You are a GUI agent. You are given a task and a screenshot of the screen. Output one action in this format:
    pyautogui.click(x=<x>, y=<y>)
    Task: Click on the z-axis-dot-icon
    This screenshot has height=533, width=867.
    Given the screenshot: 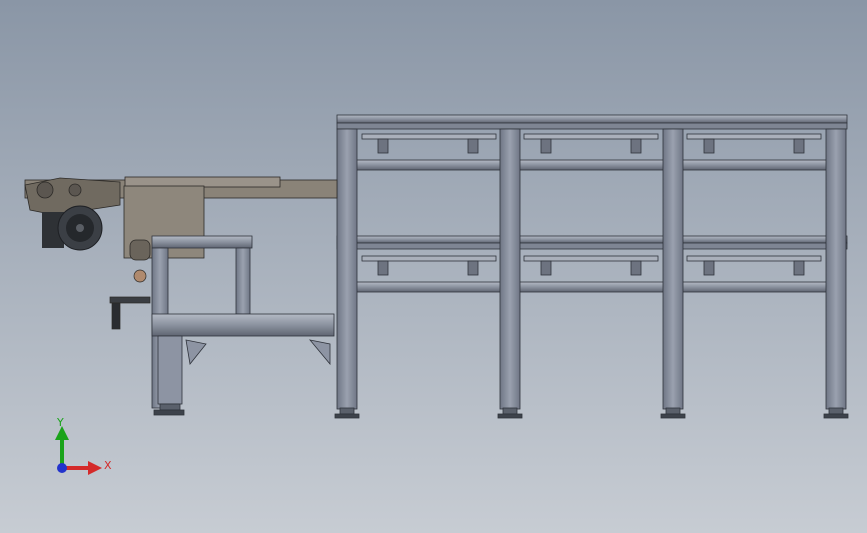 What is the action you would take?
    pyautogui.click(x=62, y=468)
    